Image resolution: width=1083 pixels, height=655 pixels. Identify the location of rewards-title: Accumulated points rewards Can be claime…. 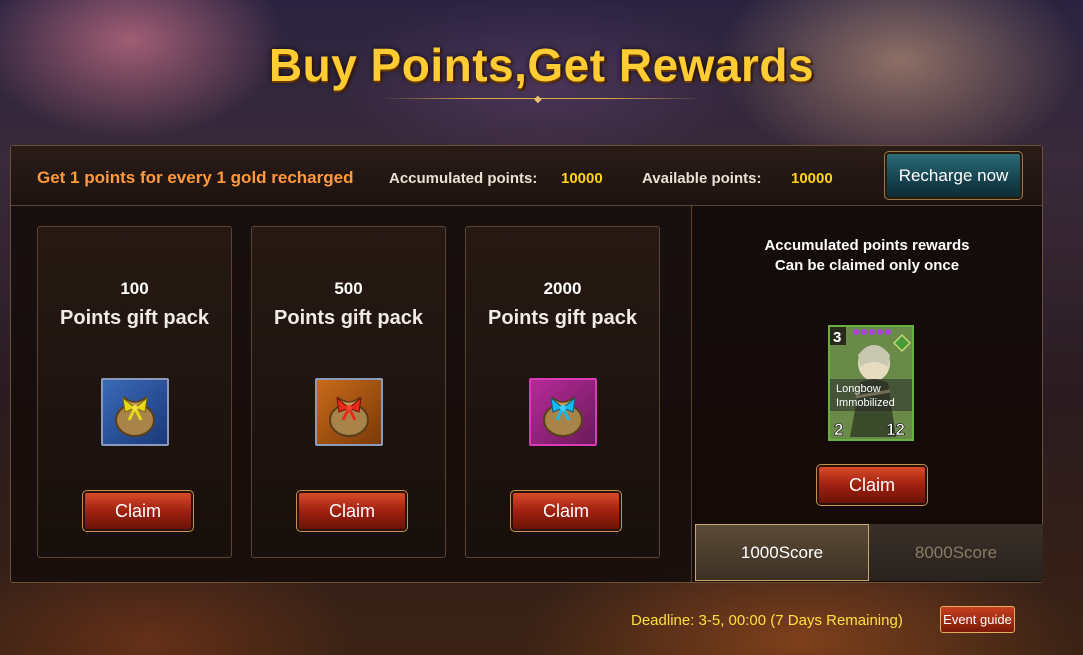
(867, 256).